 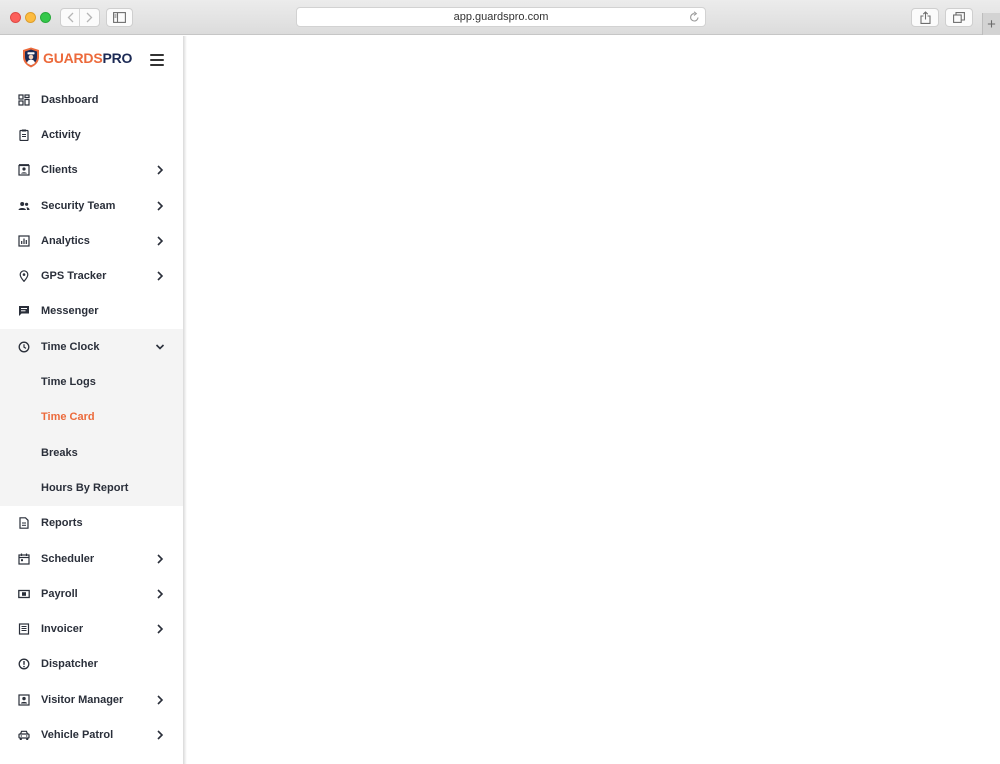 What do you see at coordinates (24, 735) in the screenshot?
I see `car-icon` at bounding box center [24, 735].